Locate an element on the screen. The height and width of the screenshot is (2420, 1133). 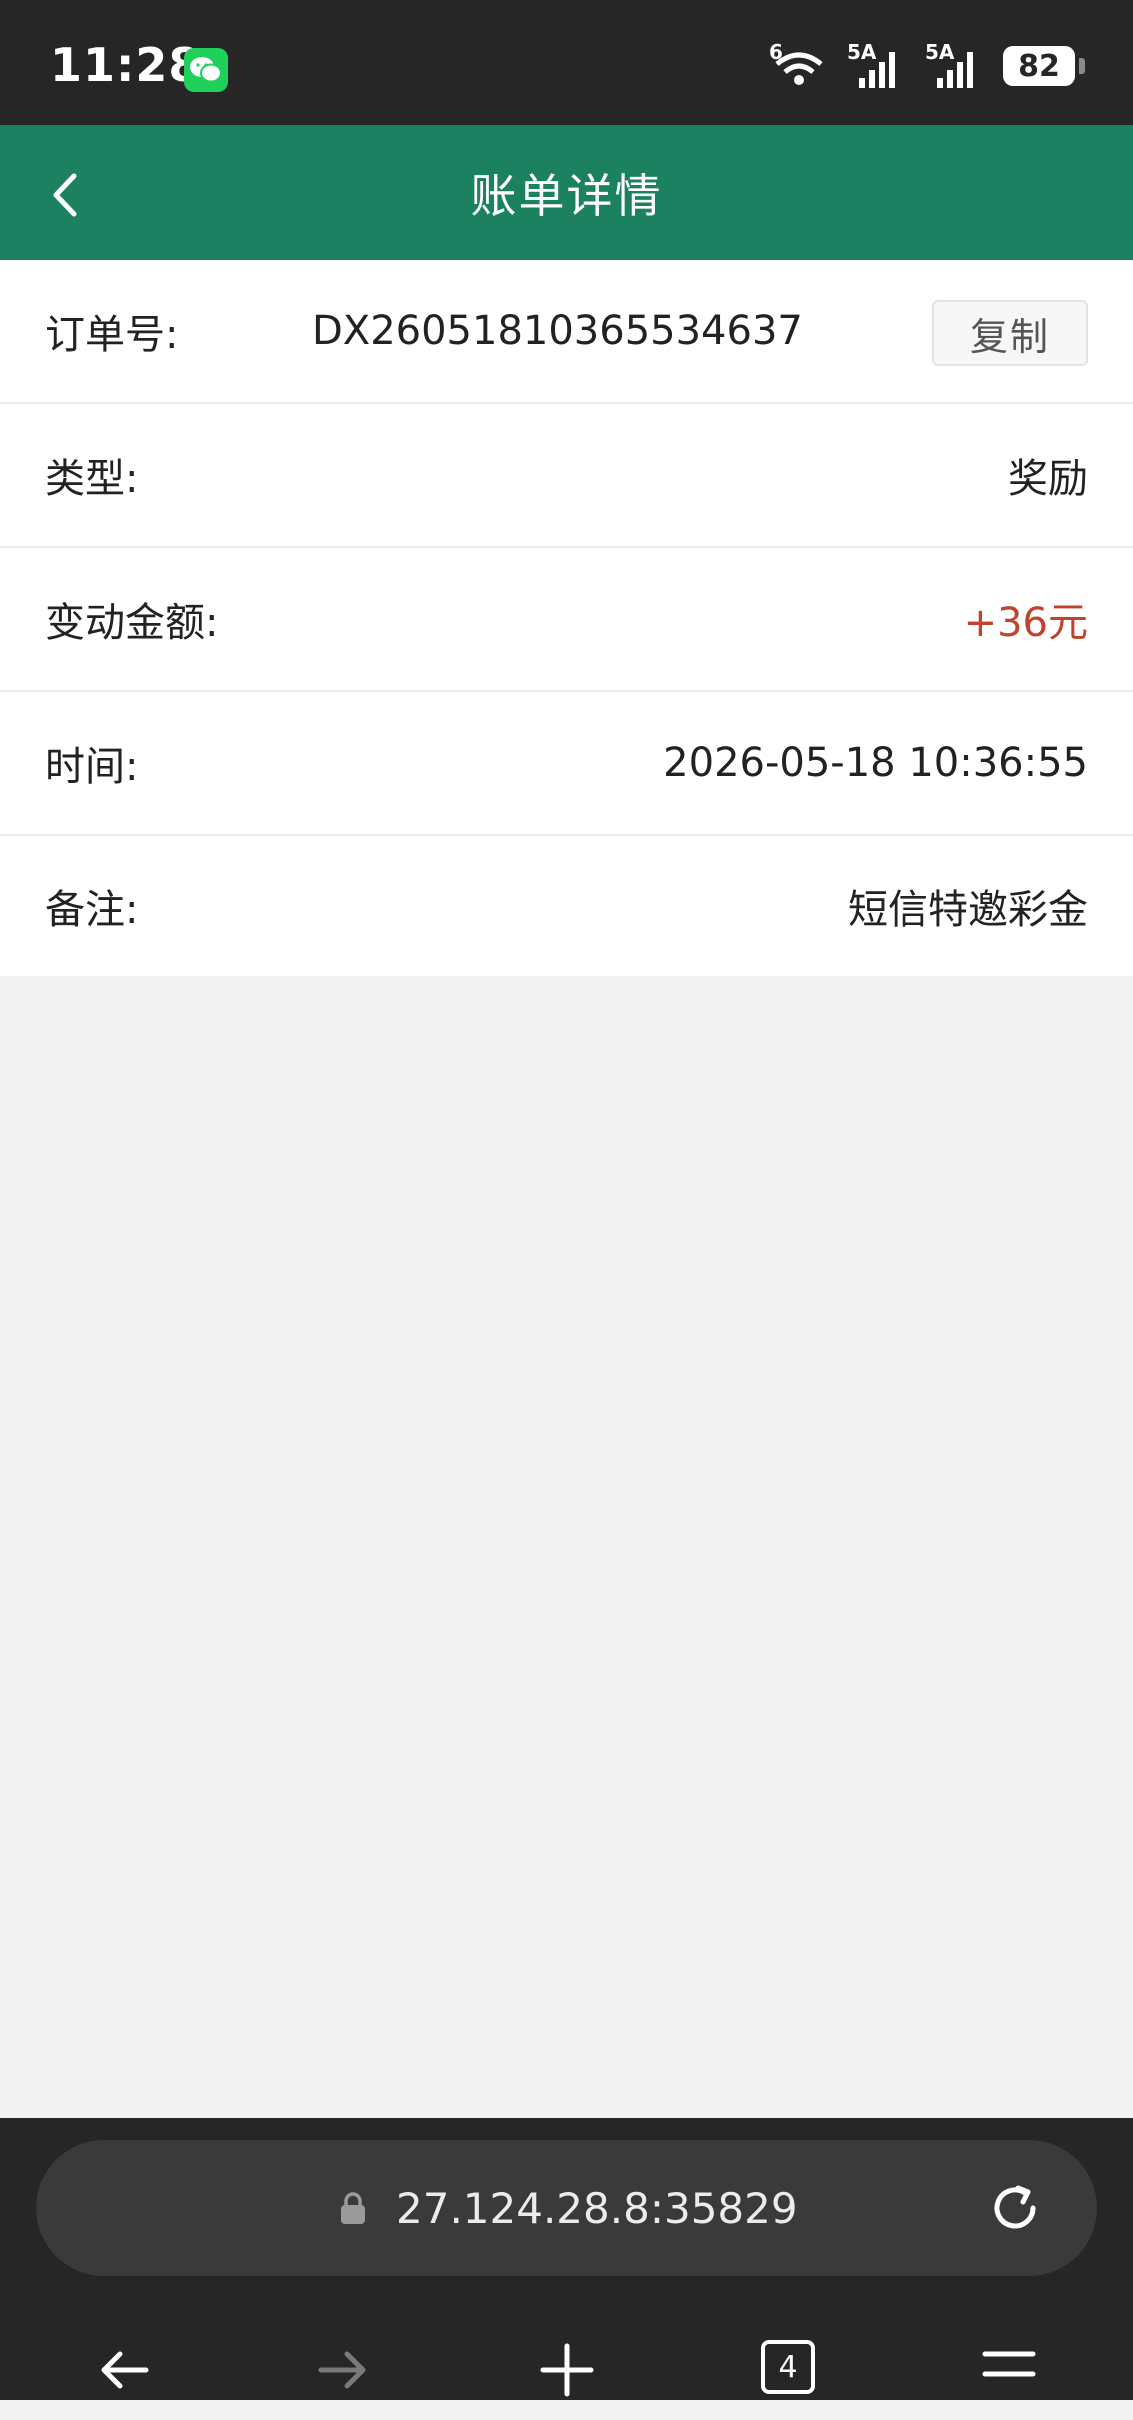
amount-row: 变动金额: +36元 is located at coordinates (566, 620).